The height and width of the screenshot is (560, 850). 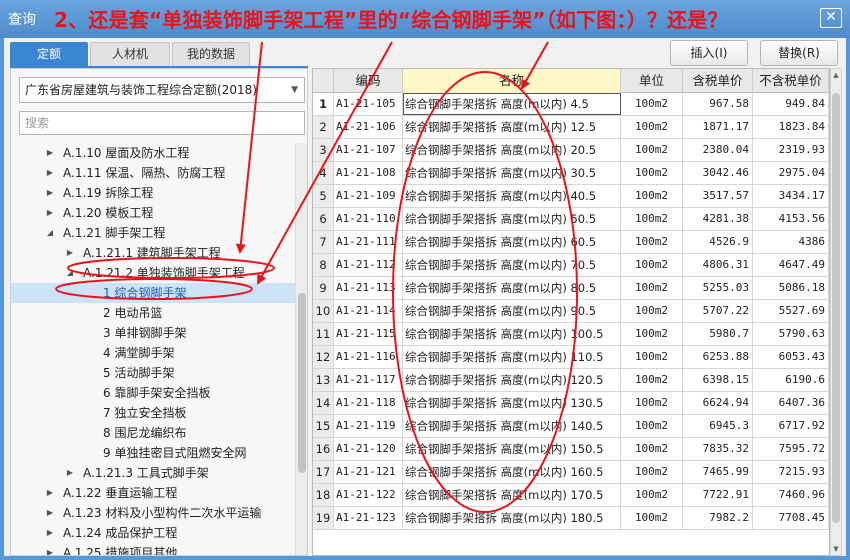 What do you see at coordinates (323, 518) in the screenshot?
I see `cell-row-number: 19` at bounding box center [323, 518].